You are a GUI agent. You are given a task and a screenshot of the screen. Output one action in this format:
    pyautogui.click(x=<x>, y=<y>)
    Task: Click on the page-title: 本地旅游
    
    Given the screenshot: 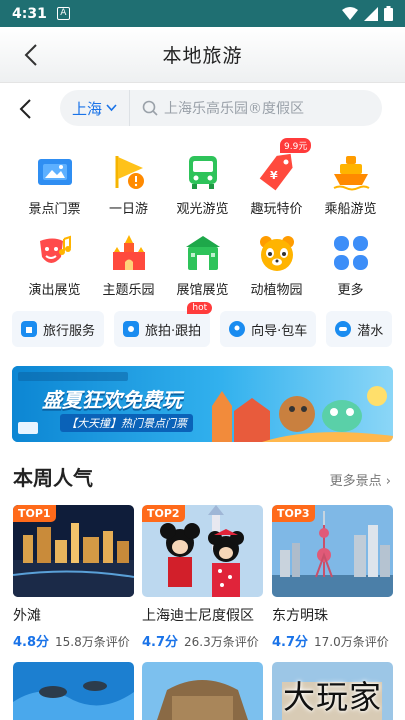 What is the action you would take?
    pyautogui.click(x=202, y=56)
    